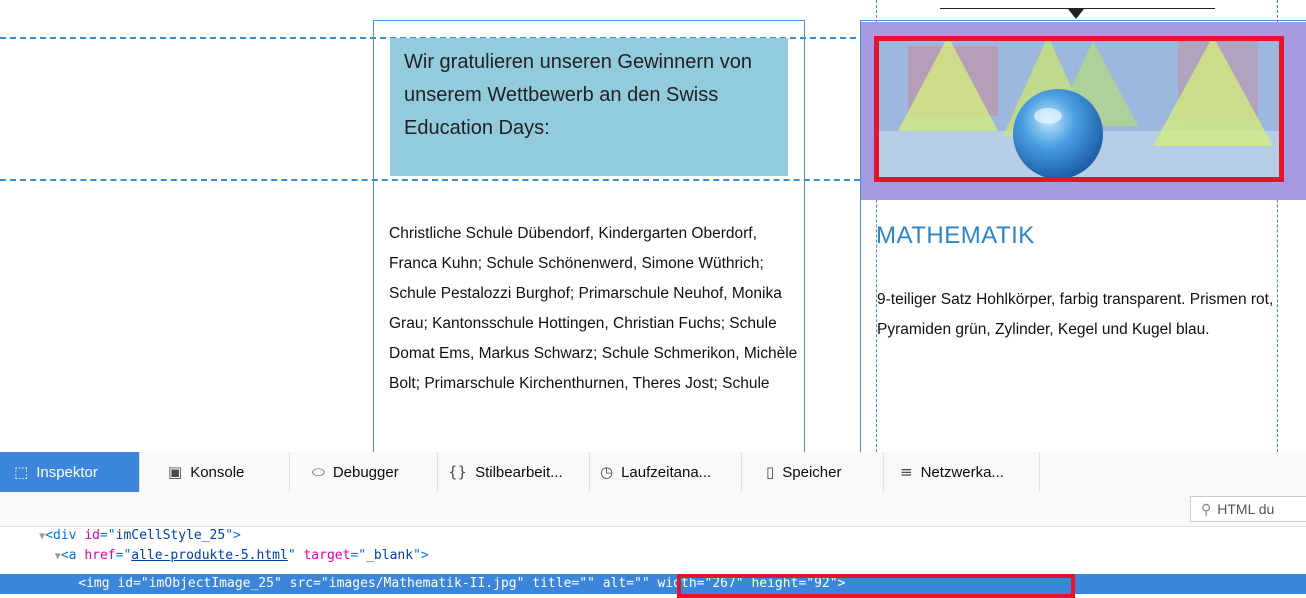 The height and width of the screenshot is (598, 1306). What do you see at coordinates (209, 555) in the screenshot?
I see `href-link: alle-produkte-5.html` at bounding box center [209, 555].